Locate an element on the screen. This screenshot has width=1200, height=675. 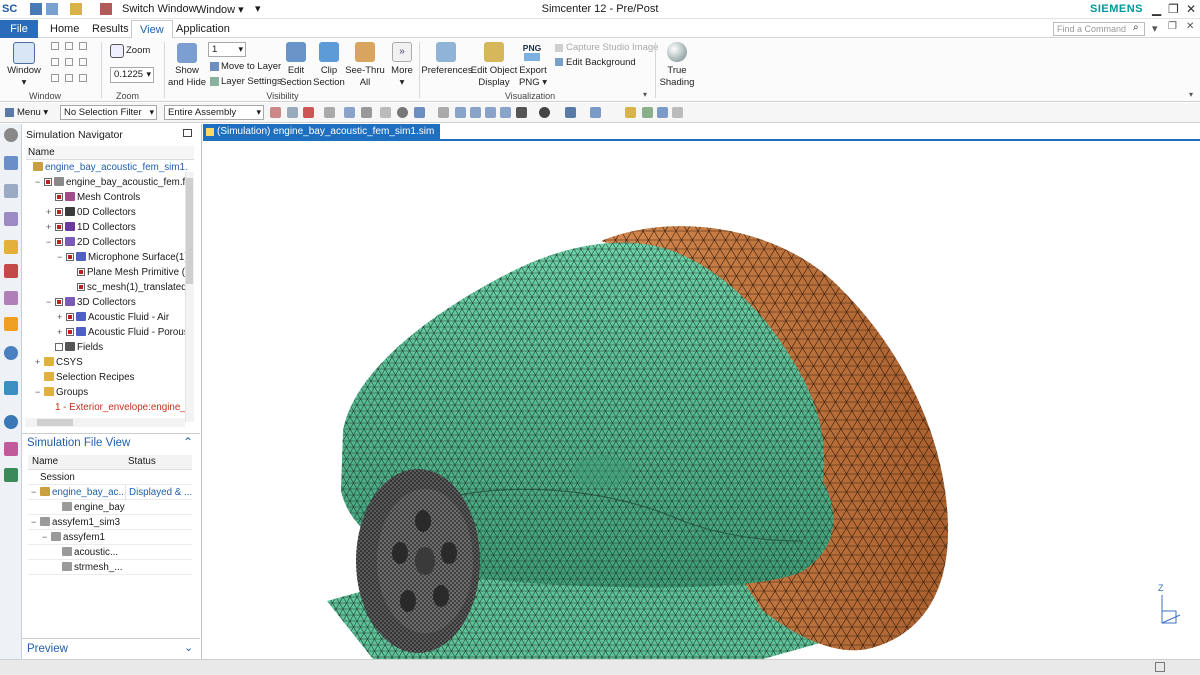
edit-background-icon is located at coordinates (559, 62).